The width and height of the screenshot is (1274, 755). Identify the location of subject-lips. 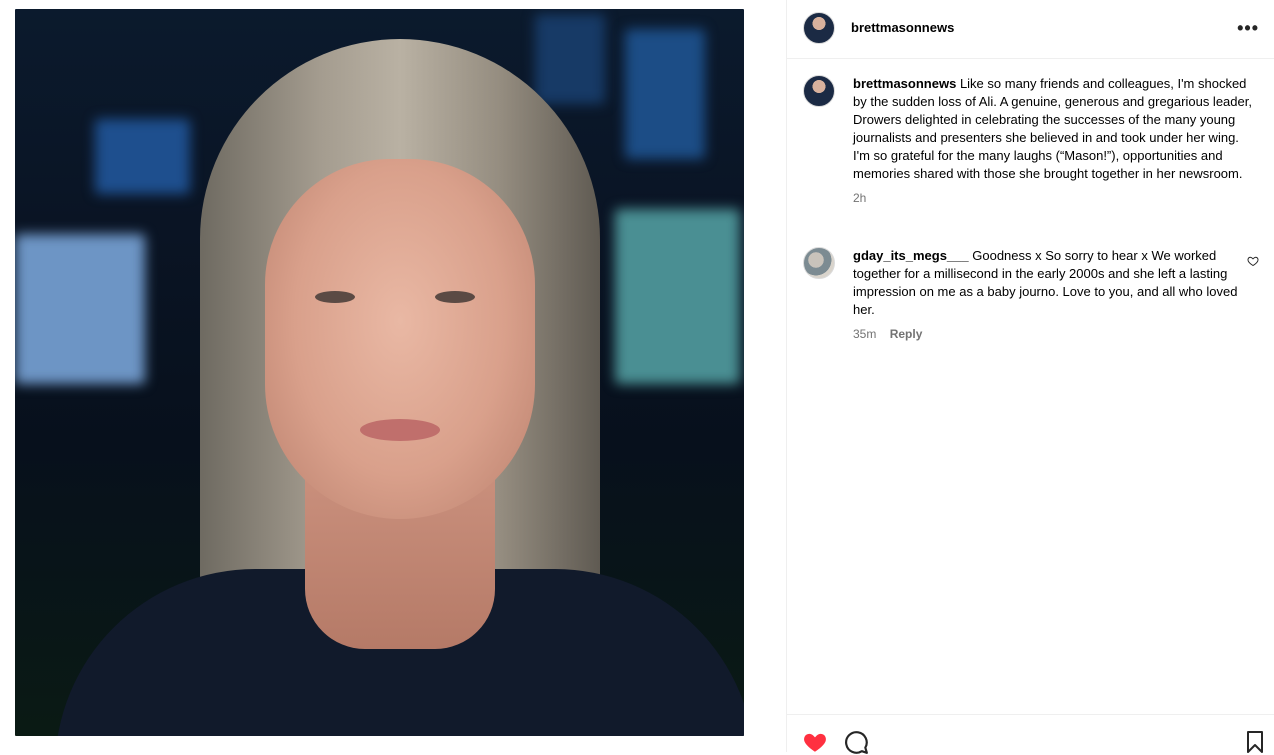
(400, 430).